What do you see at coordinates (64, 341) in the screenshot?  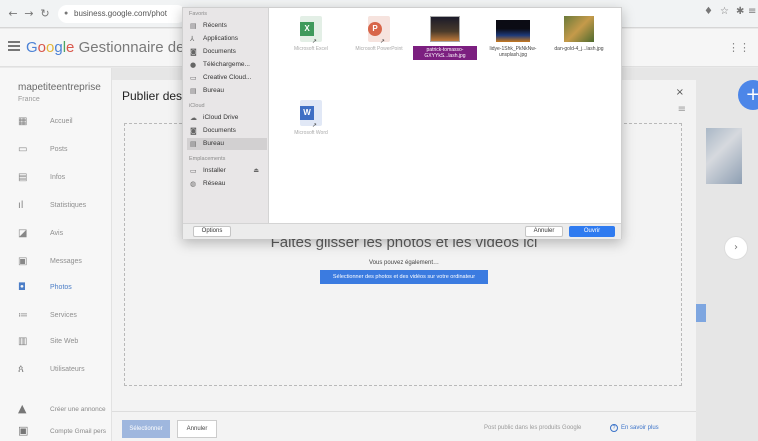 I see `sidebar-item-label: Site Web` at bounding box center [64, 341].